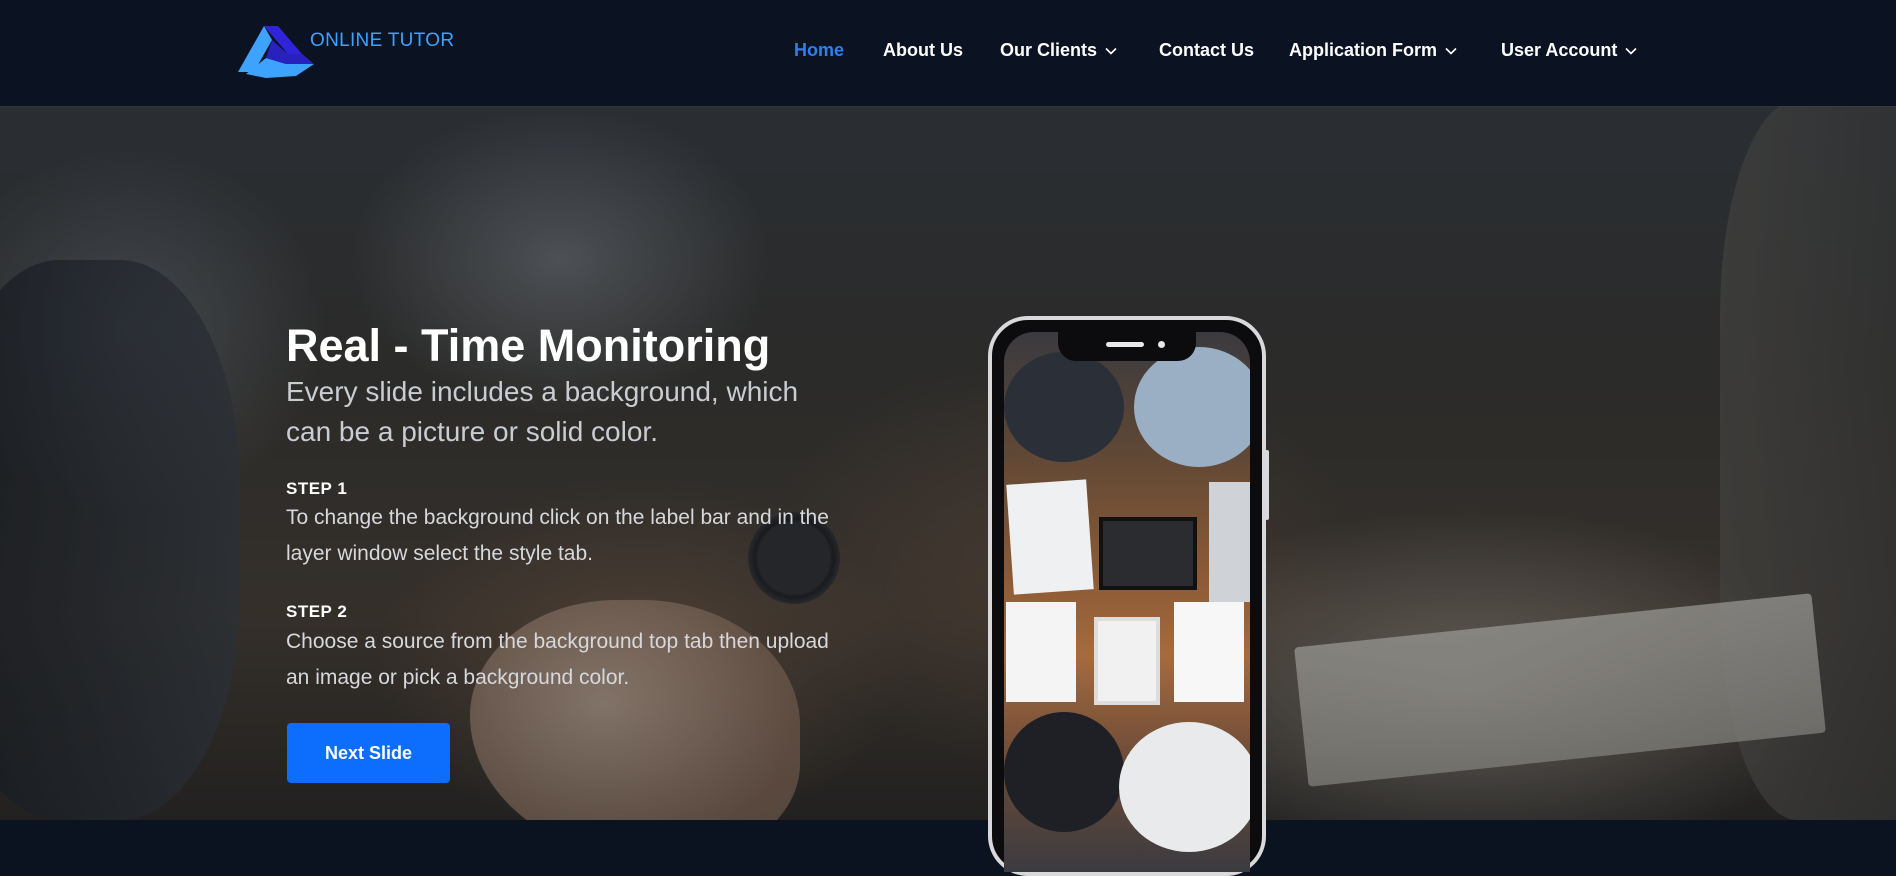 This screenshot has width=1896, height=876. What do you see at coordinates (1267, 485) in the screenshot?
I see `phone-side-button` at bounding box center [1267, 485].